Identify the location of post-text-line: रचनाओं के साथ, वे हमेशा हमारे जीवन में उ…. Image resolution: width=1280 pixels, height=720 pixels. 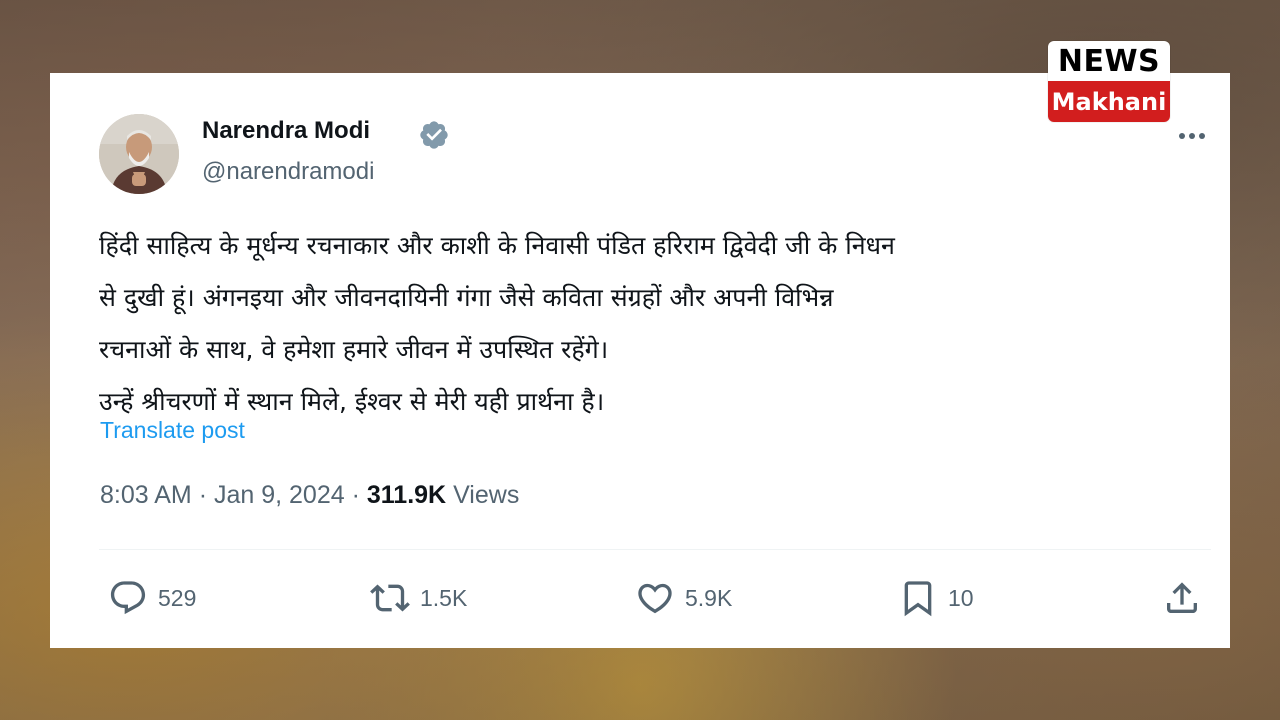
(354, 349).